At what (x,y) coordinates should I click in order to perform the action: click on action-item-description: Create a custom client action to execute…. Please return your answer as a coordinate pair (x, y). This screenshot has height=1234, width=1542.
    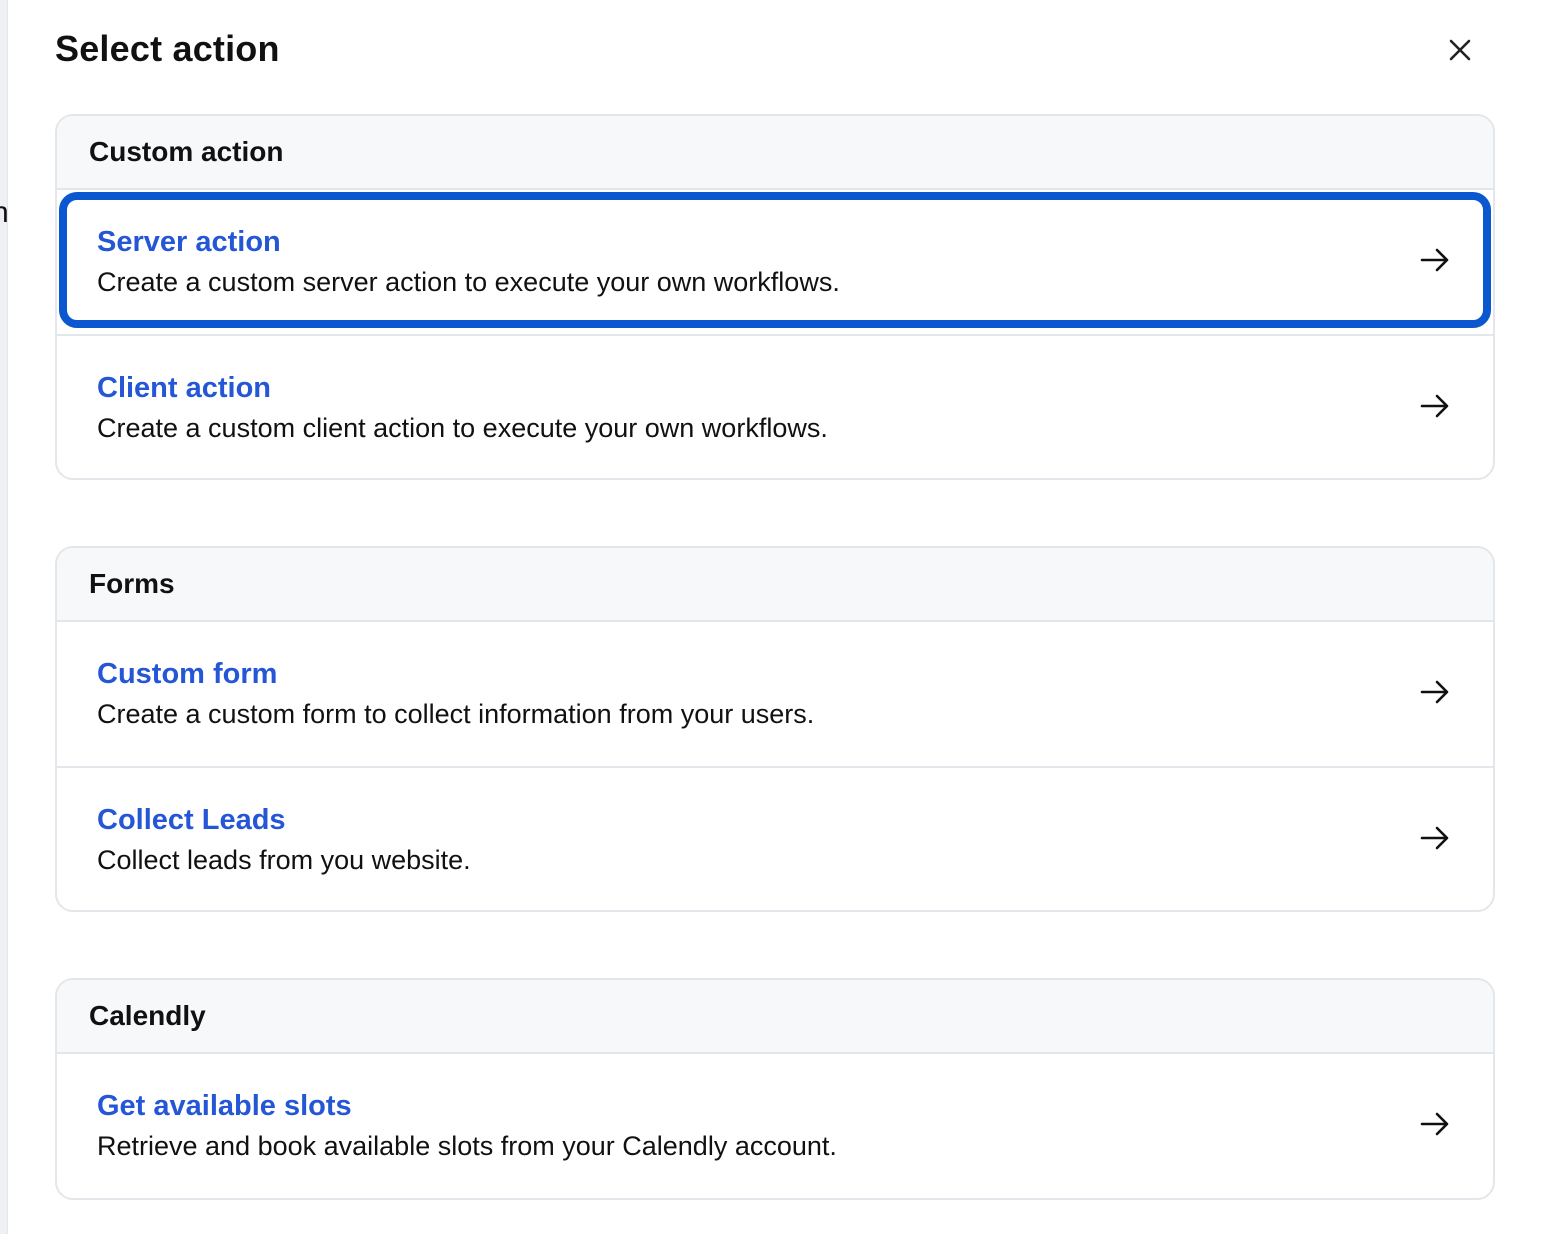
    Looking at the image, I should click on (462, 428).